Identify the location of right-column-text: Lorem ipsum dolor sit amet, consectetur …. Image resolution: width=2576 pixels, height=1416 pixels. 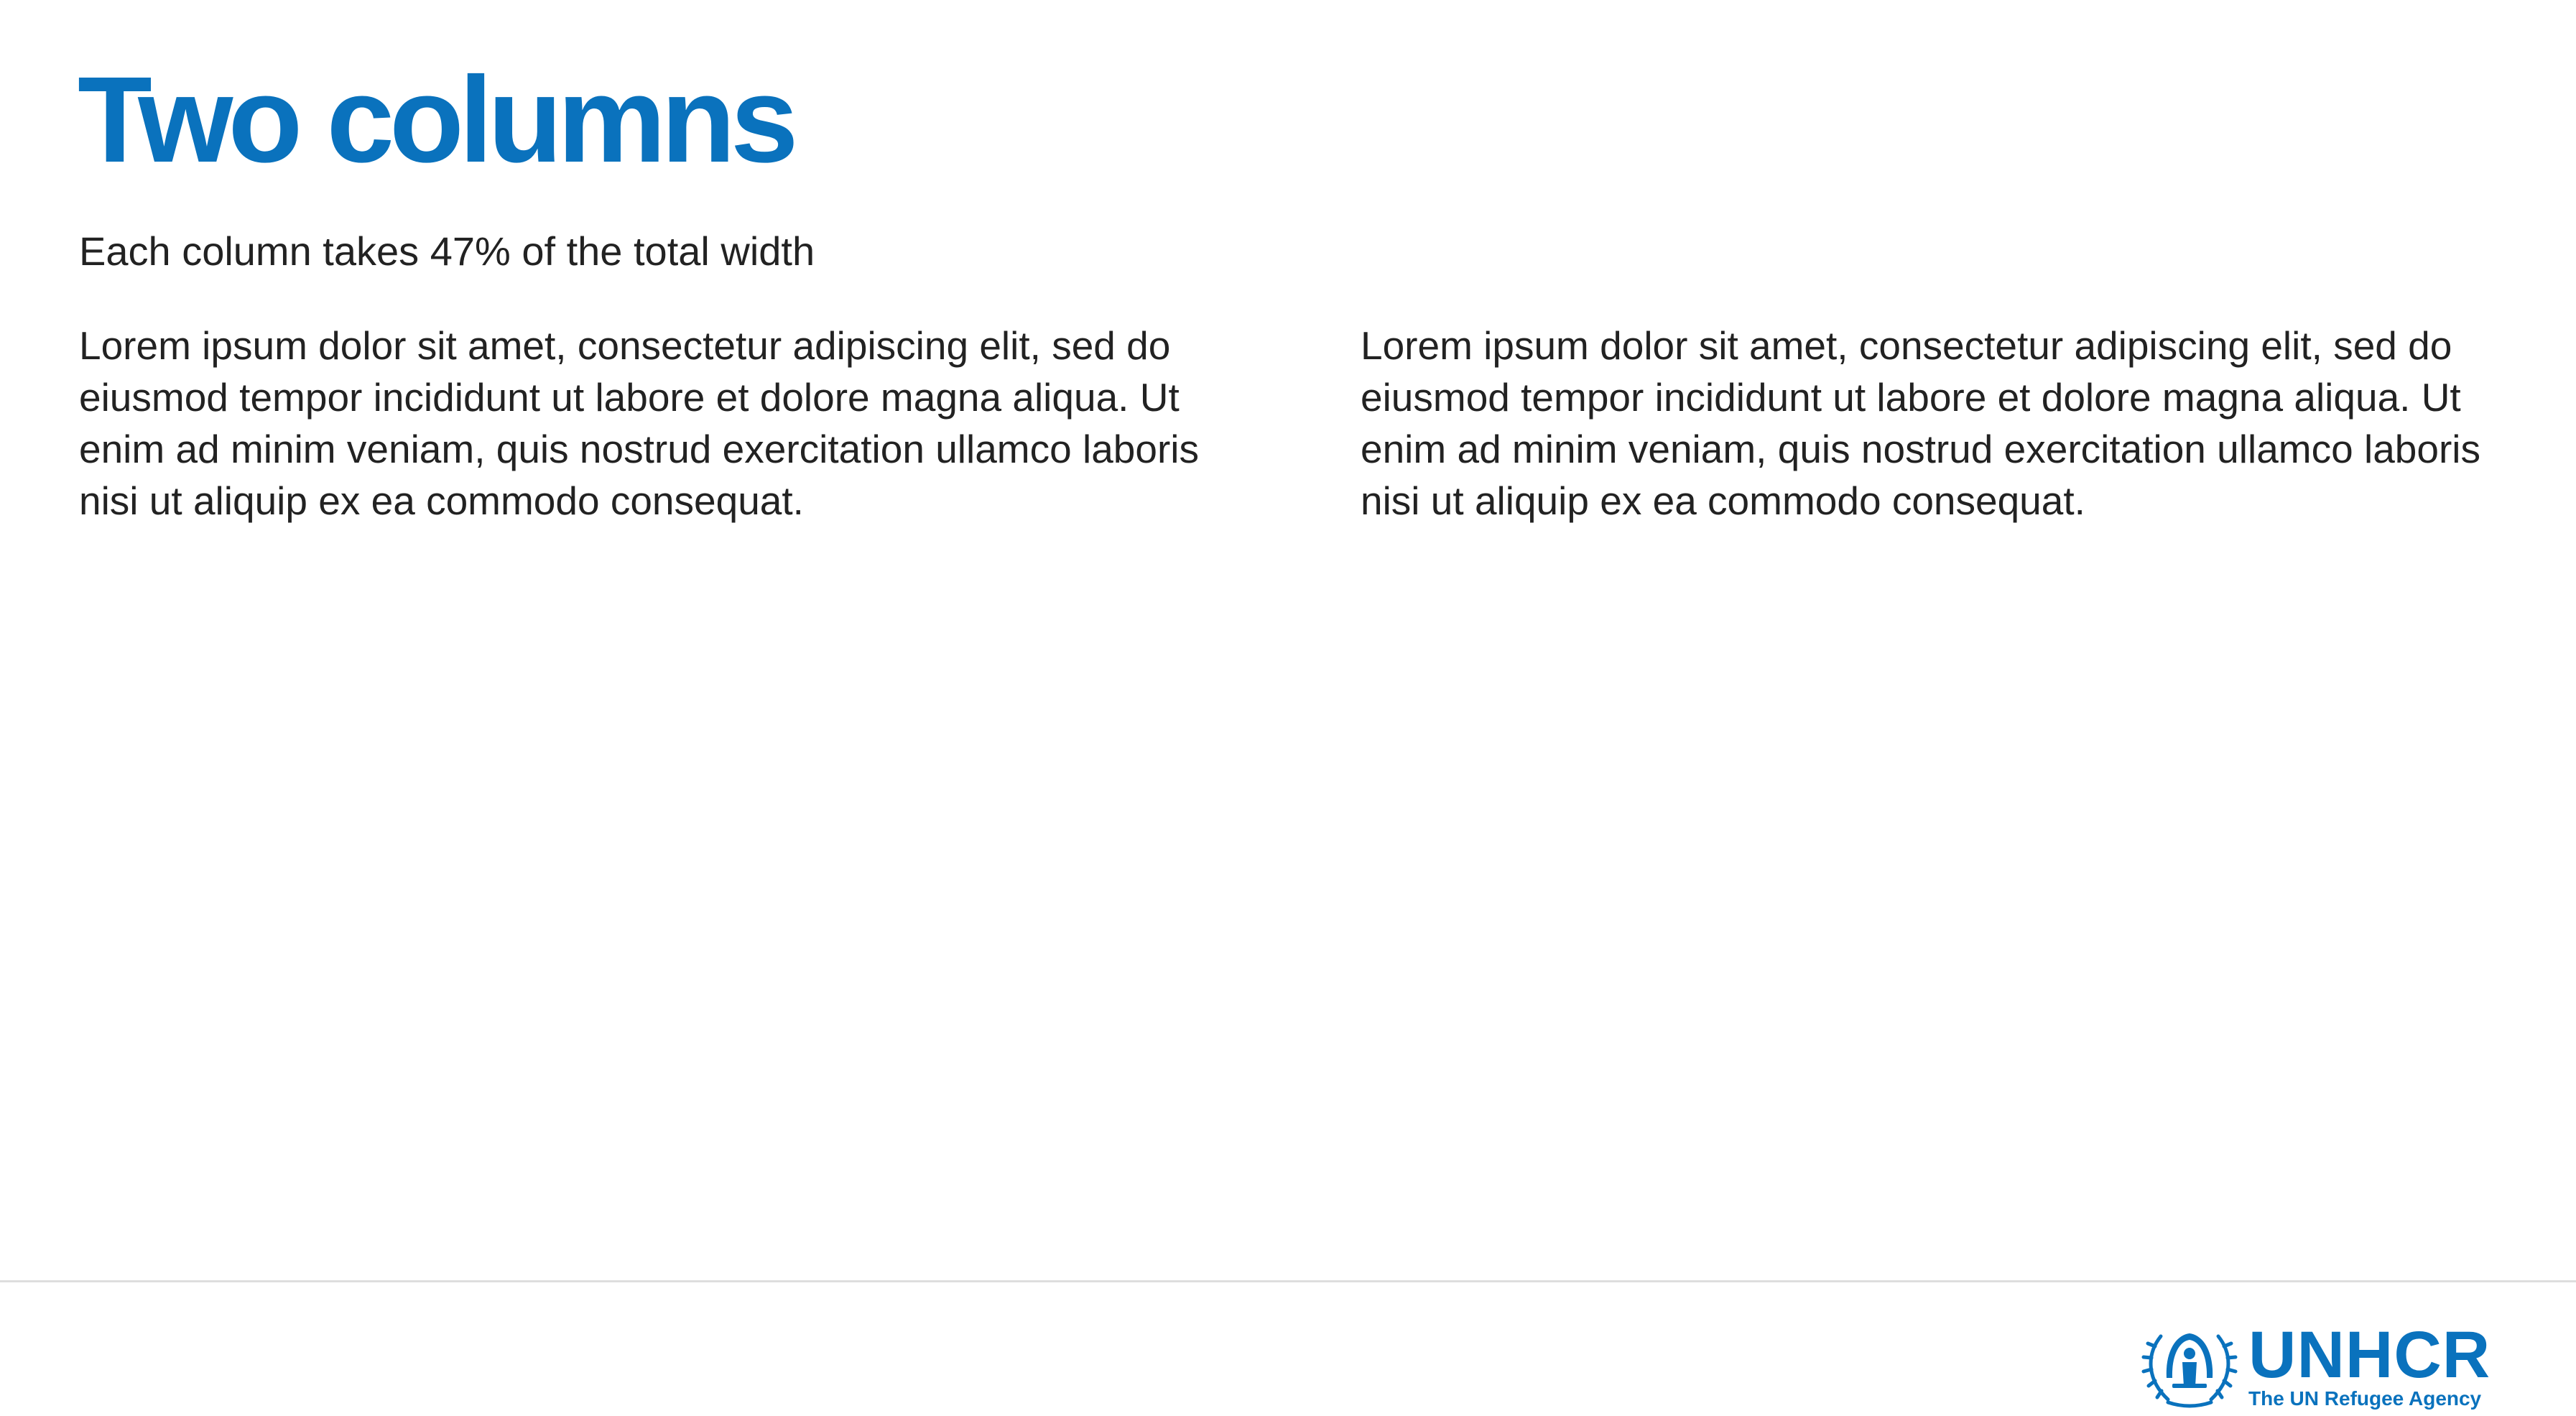
(1920, 423).